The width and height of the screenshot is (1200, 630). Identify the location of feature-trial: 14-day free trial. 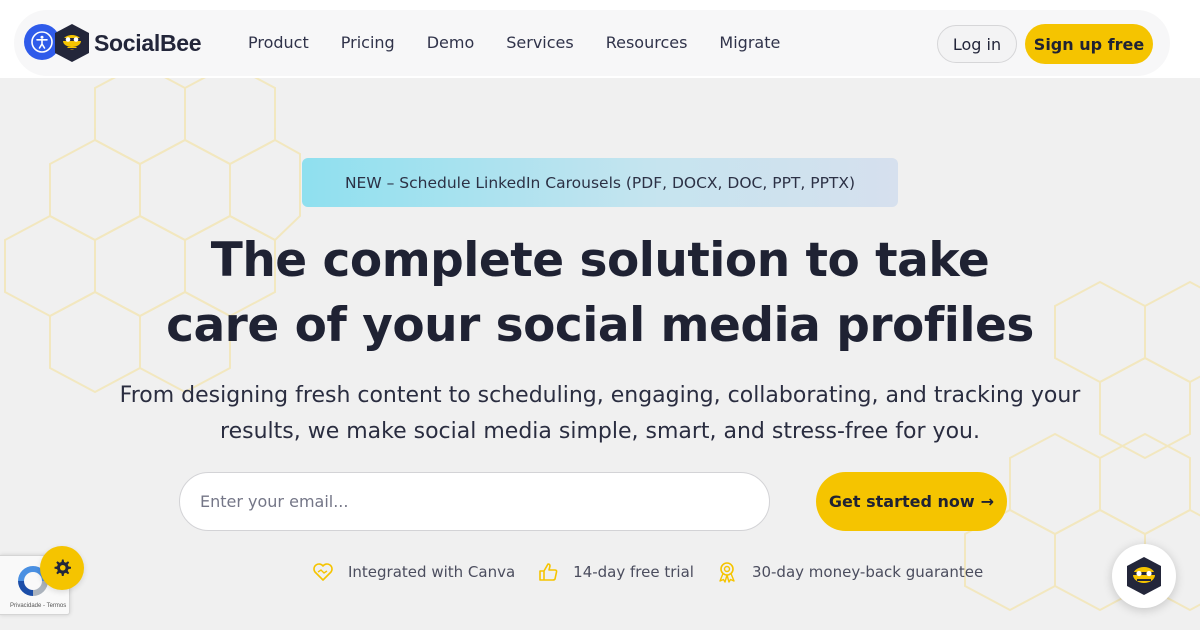
(615, 572).